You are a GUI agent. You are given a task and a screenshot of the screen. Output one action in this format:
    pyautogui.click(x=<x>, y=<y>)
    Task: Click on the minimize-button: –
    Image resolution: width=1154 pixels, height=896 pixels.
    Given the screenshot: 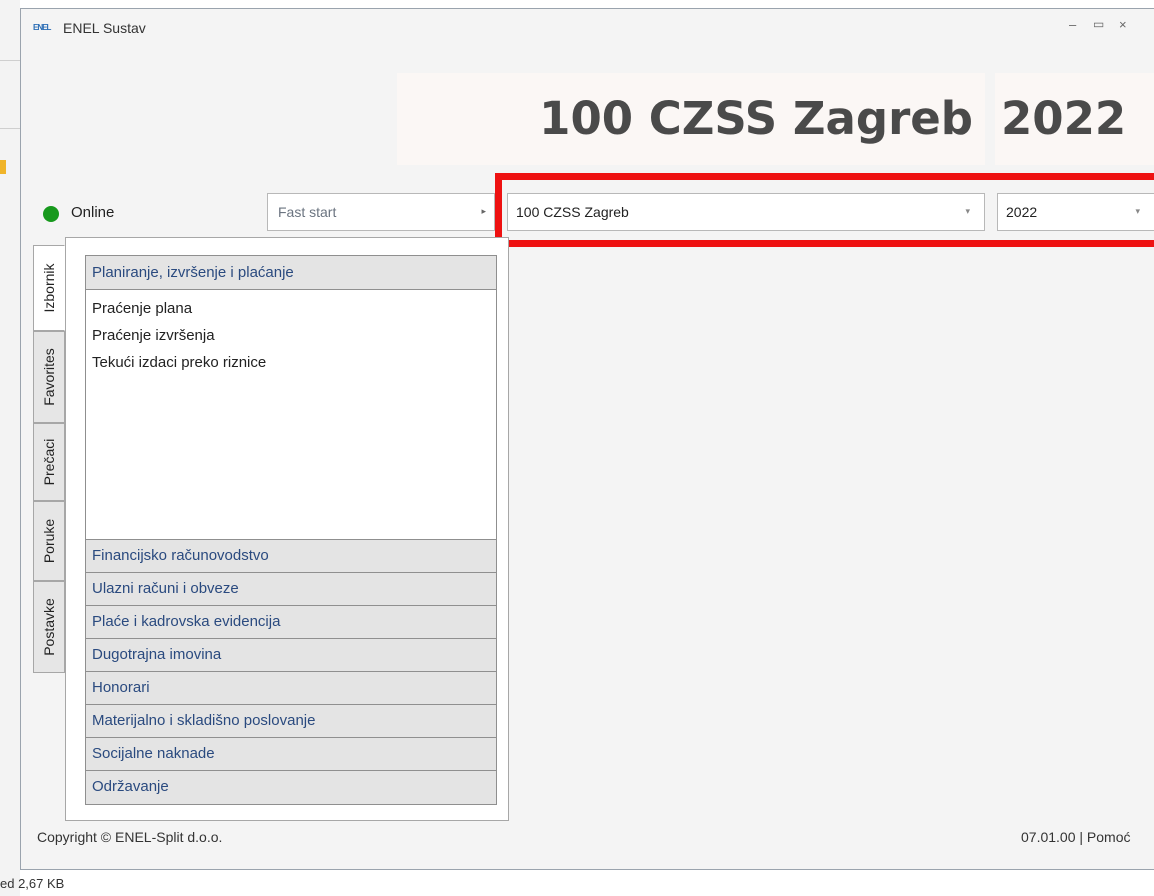 What is the action you would take?
    pyautogui.click(x=1072, y=24)
    